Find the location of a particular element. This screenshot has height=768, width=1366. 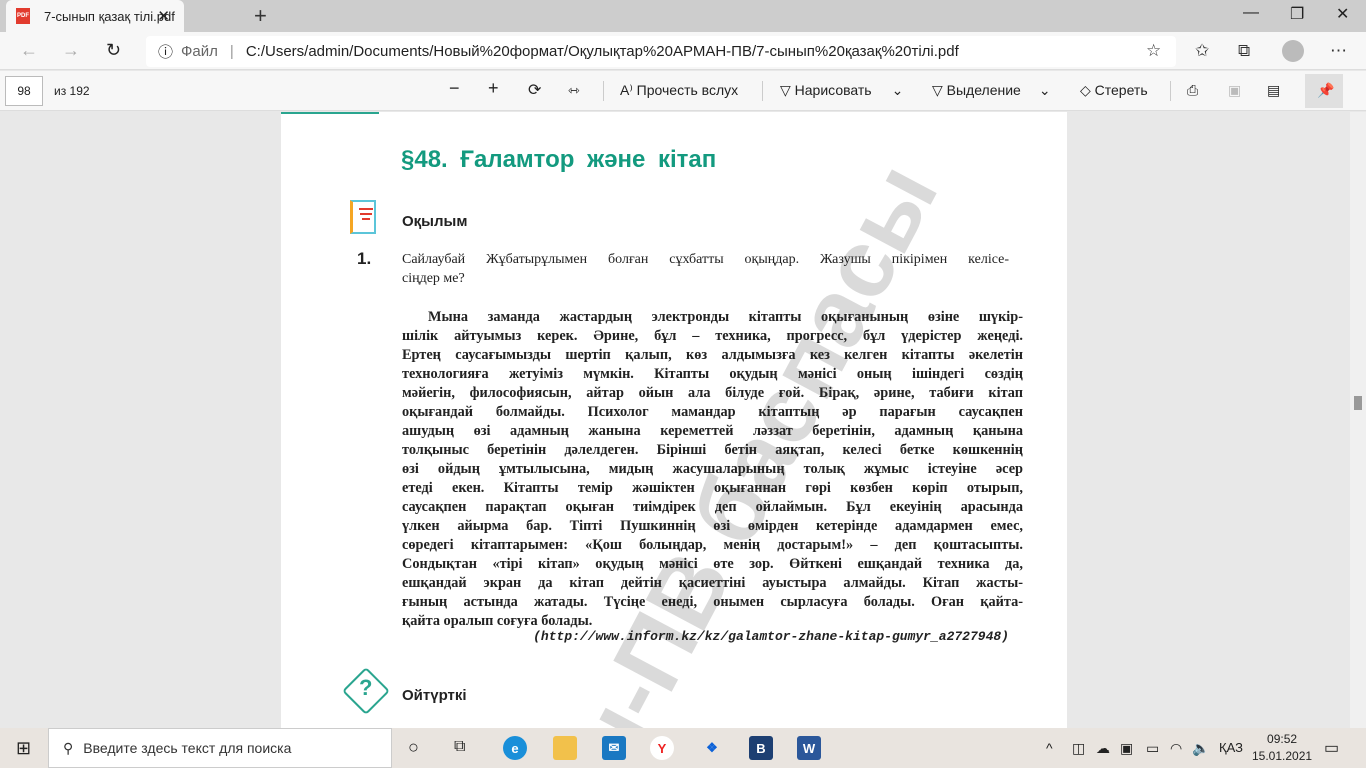

question-mark: ? is located at coordinates (366, 687).